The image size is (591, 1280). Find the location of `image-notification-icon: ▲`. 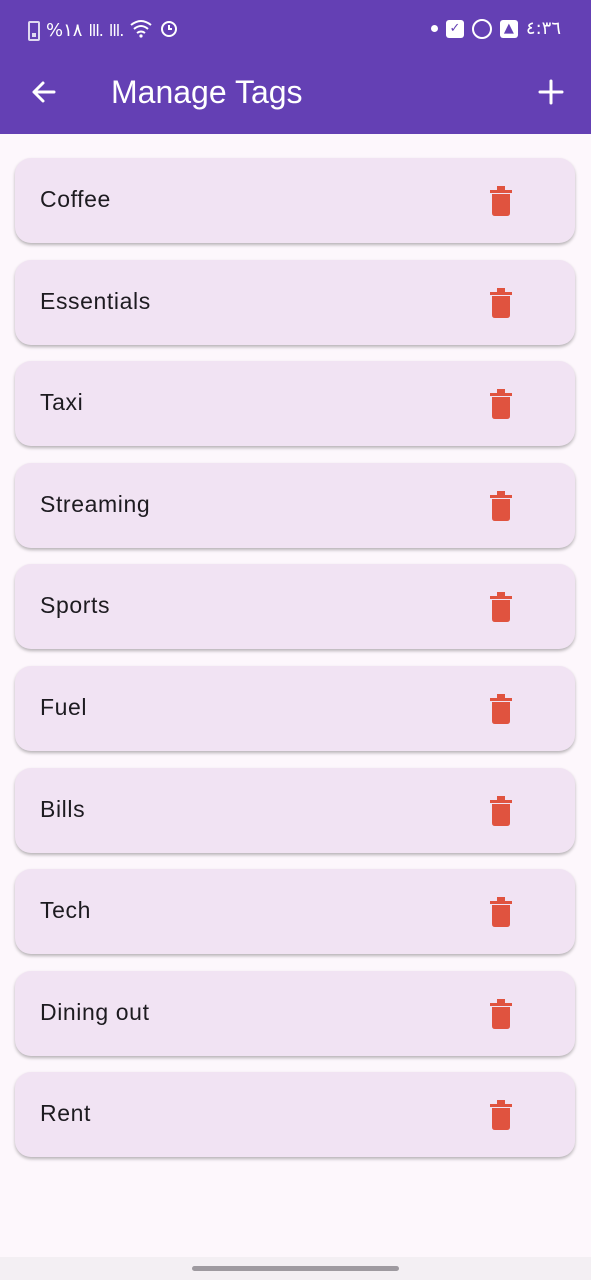

image-notification-icon: ▲ is located at coordinates (508, 28).